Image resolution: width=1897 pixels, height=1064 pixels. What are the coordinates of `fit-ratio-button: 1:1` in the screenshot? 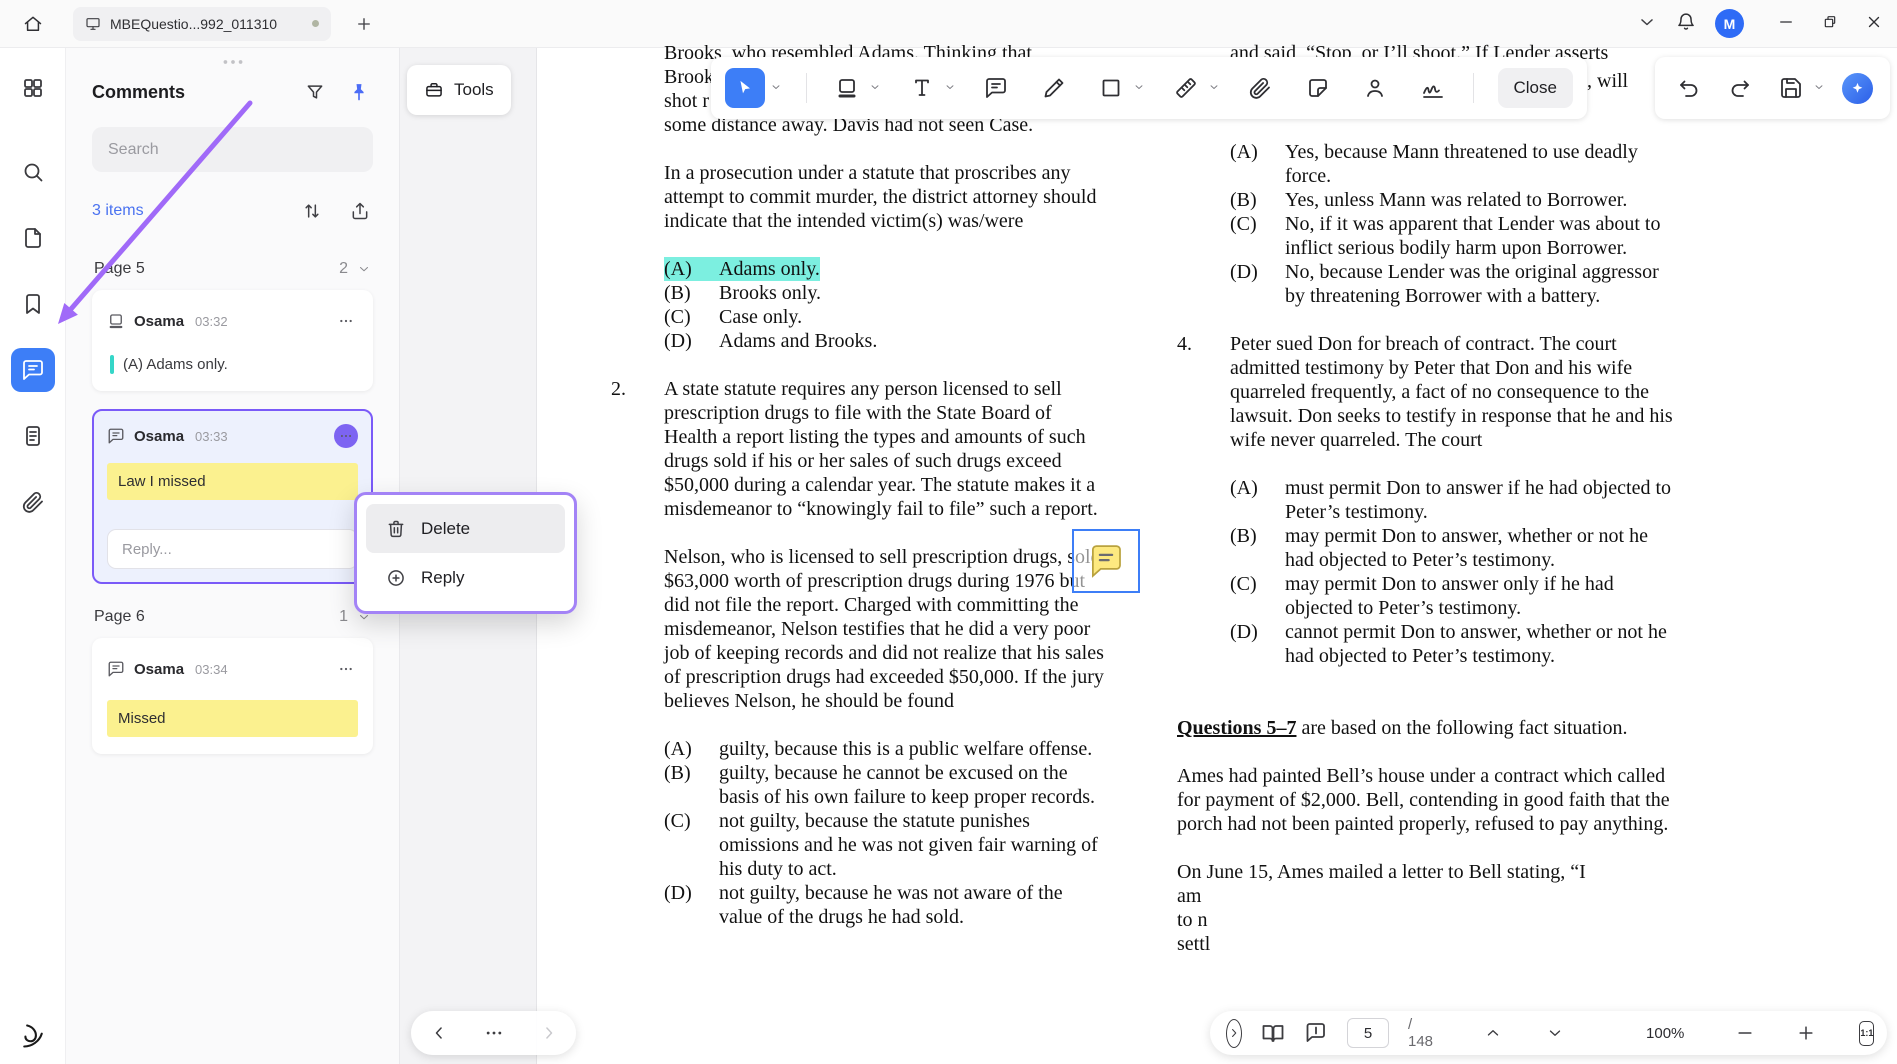 It's located at (1867, 1033).